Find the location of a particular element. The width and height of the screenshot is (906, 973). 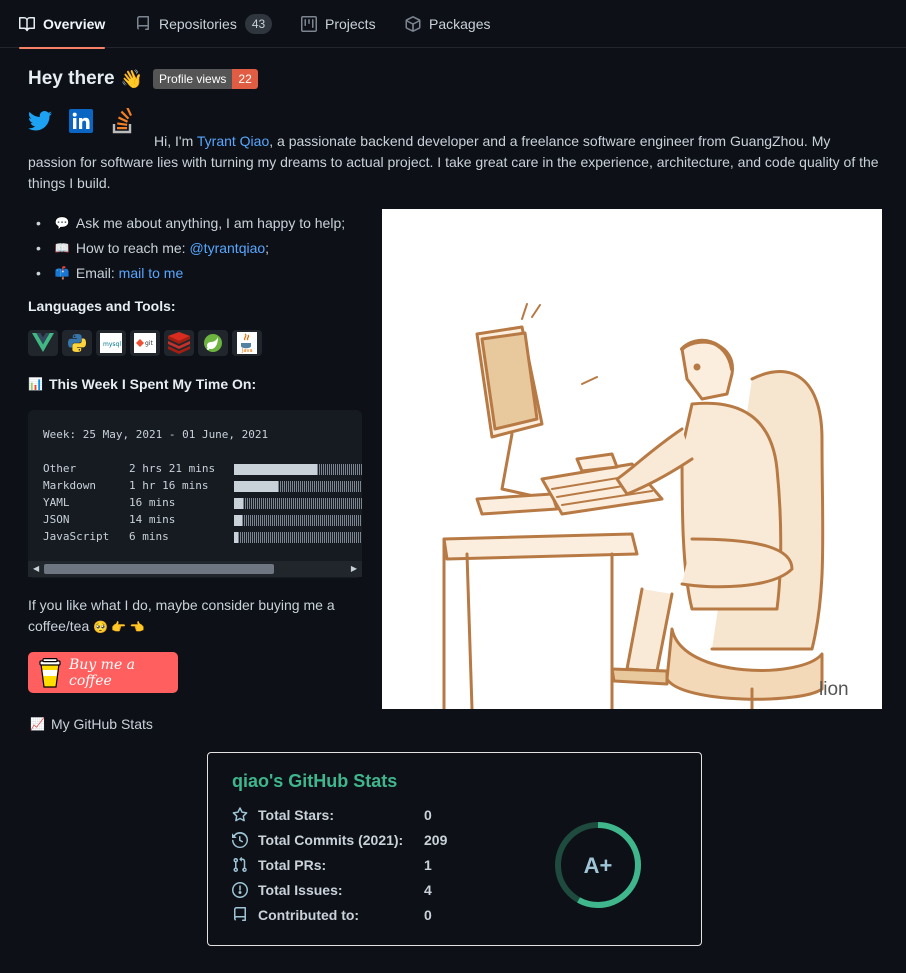

list-item-text: Email: mail to me is located at coordinates (129, 273).